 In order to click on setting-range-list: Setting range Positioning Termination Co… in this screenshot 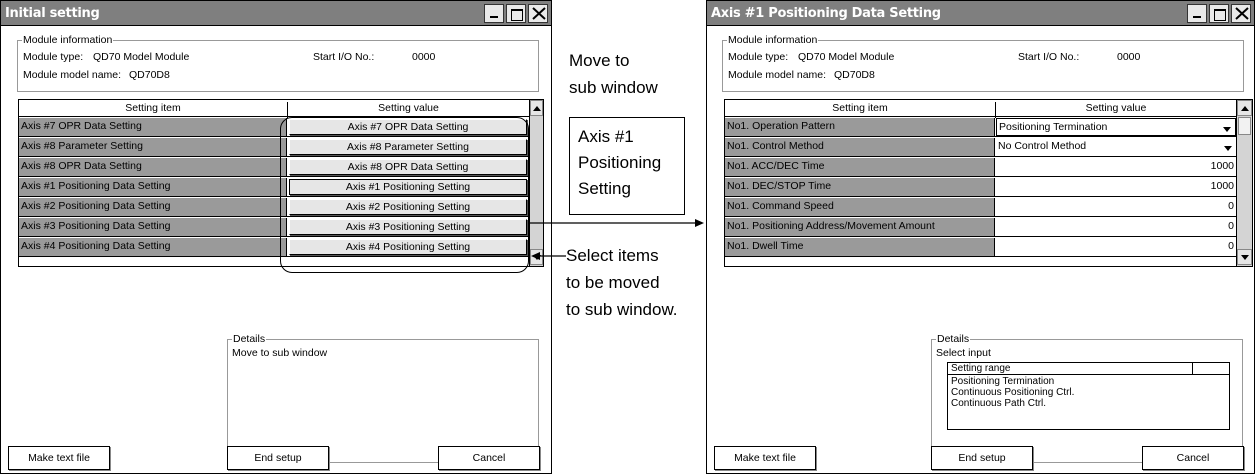, I will do `click(1088, 396)`.